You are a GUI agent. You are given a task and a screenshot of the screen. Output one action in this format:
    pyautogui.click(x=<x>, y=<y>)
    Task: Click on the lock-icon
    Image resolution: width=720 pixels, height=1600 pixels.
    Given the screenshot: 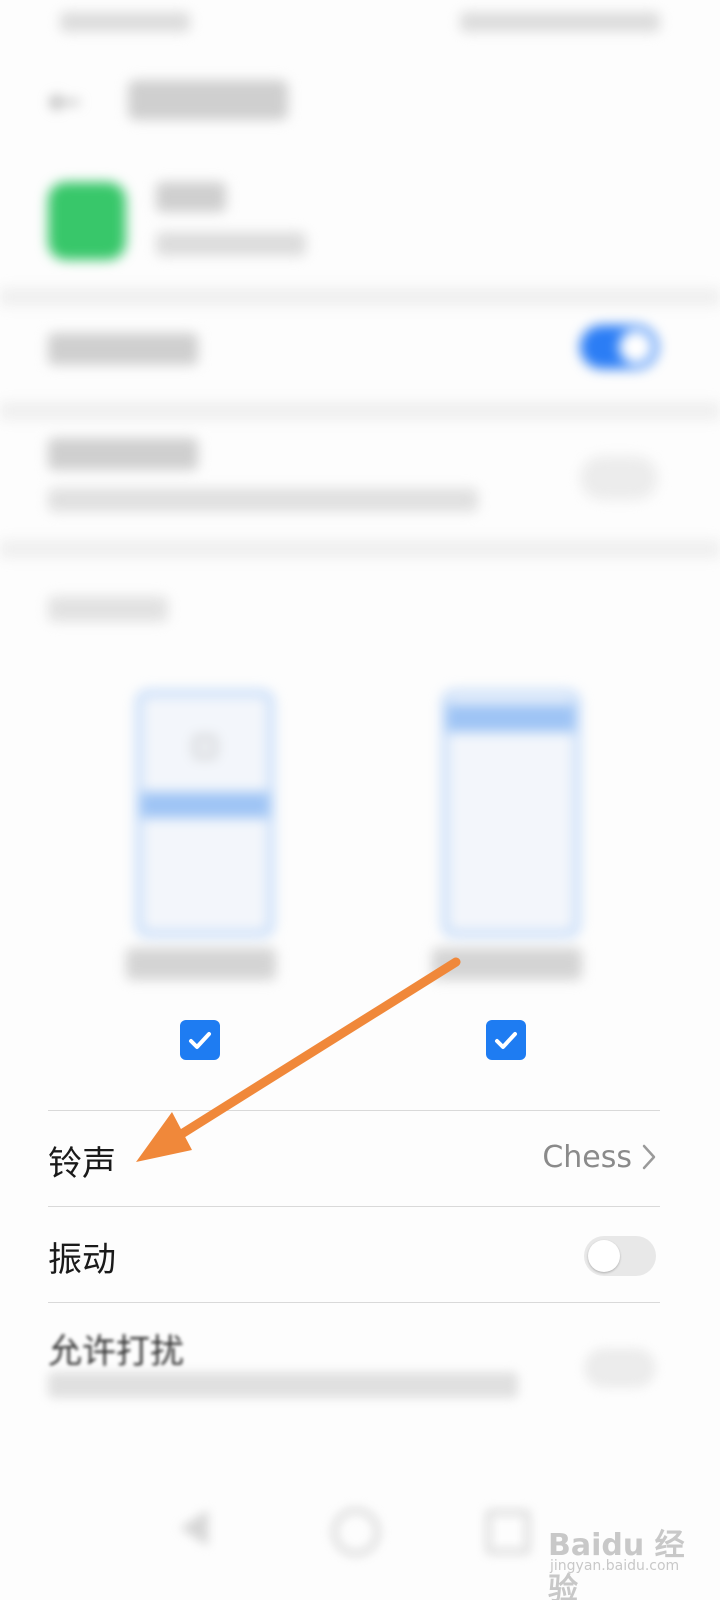 What is the action you would take?
    pyautogui.click(x=205, y=747)
    